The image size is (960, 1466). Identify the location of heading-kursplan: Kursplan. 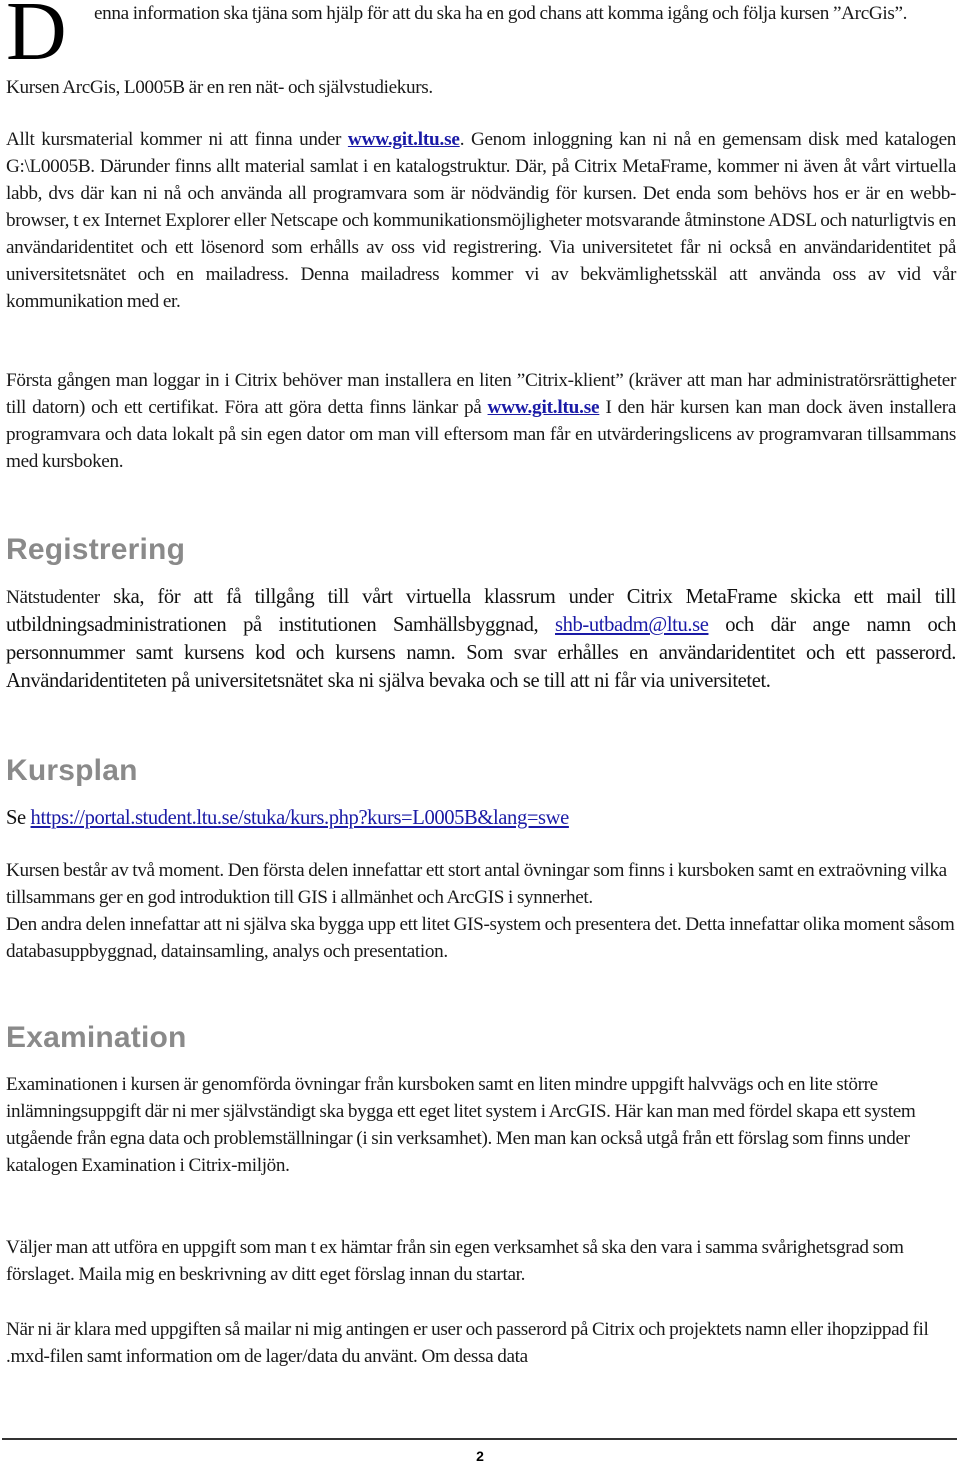
(72, 770).